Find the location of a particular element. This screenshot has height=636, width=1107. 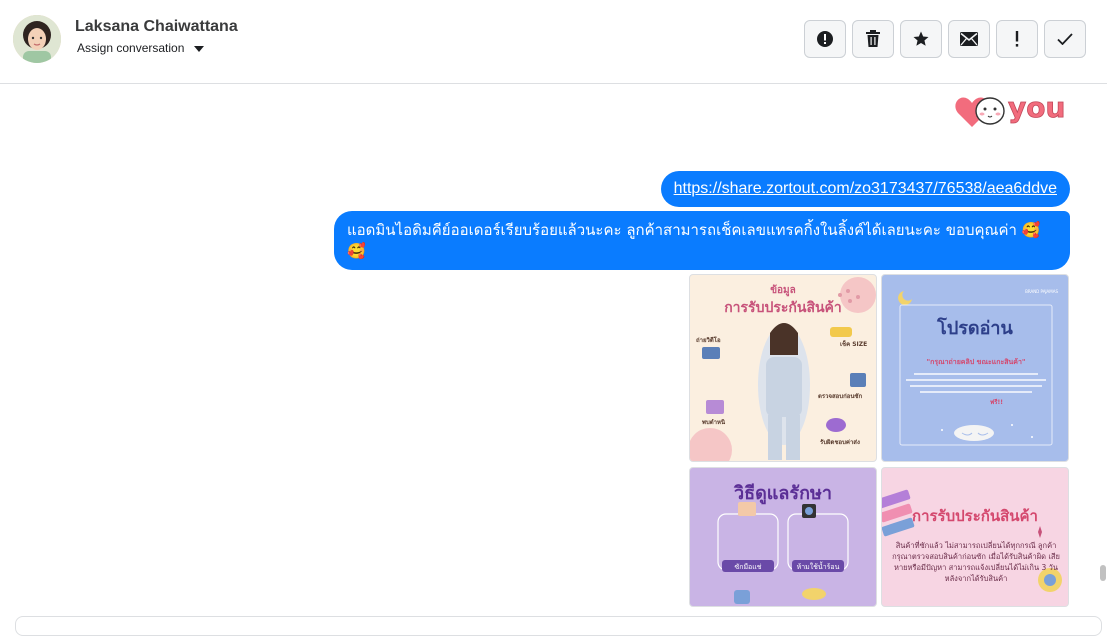

warranty-policy-illustration is located at coordinates (972, 540).